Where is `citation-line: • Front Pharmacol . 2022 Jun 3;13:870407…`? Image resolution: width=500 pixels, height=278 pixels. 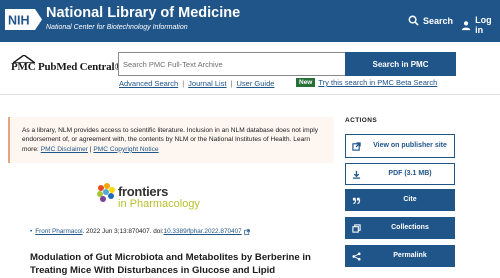
citation-line: • Front Pharmacol . 2022 Jun 3;13:870407… is located at coordinates (140, 231).